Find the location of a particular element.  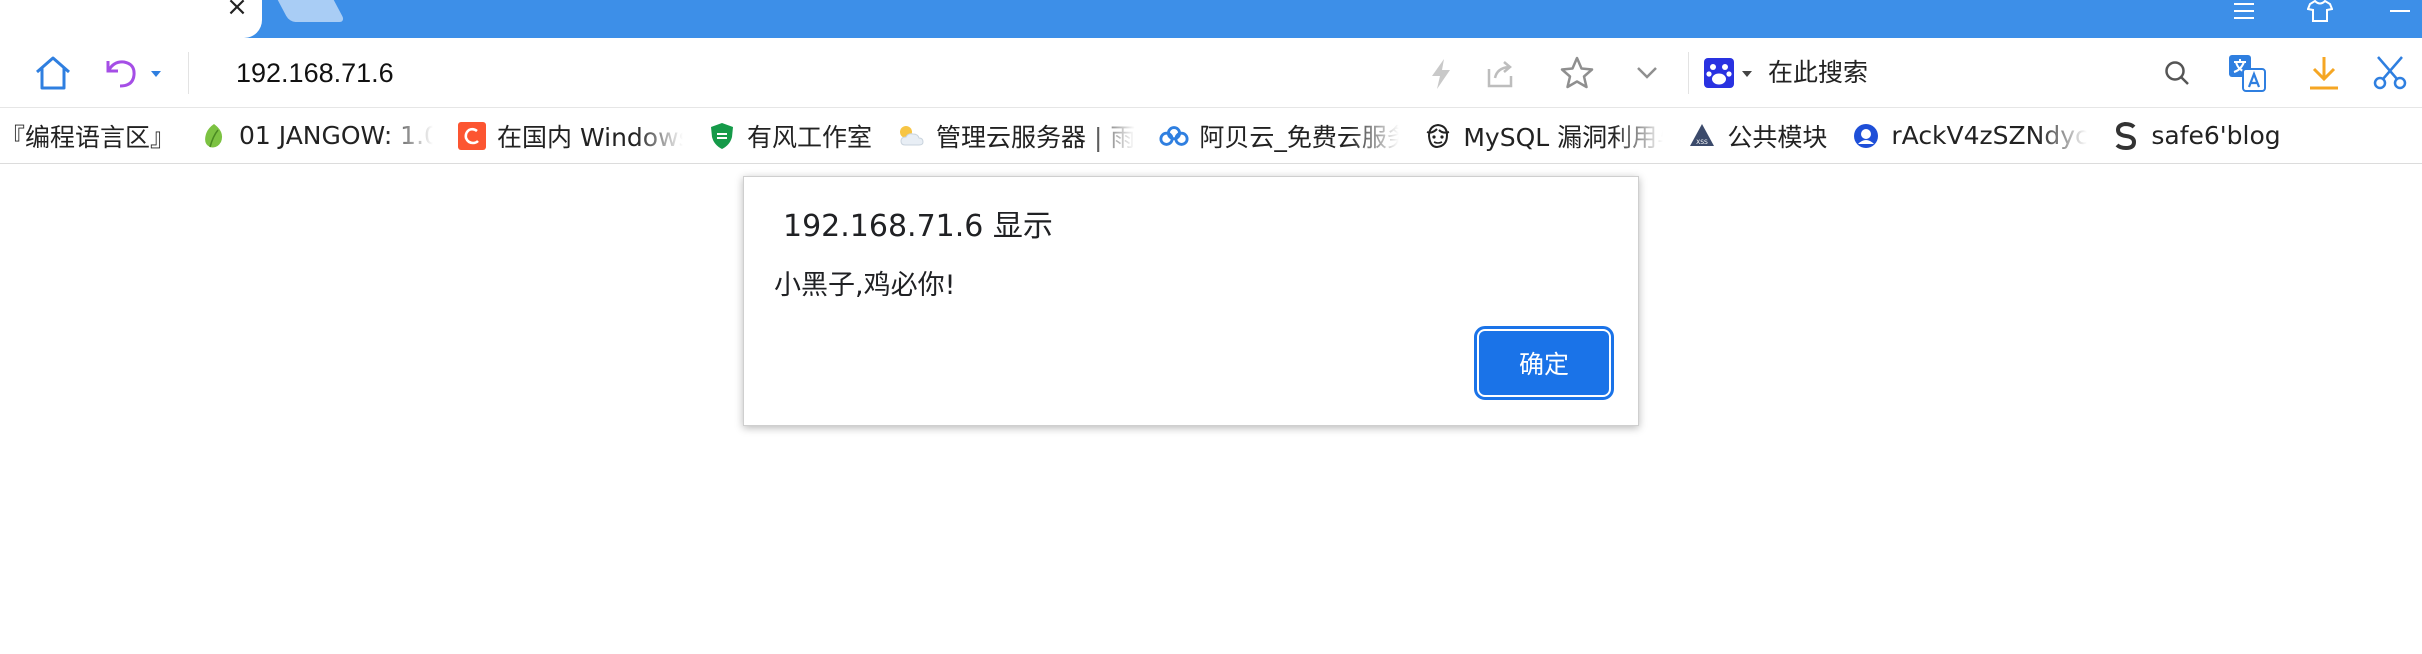

bookmark-item: 『编程语言区』 is located at coordinates (94, 135).